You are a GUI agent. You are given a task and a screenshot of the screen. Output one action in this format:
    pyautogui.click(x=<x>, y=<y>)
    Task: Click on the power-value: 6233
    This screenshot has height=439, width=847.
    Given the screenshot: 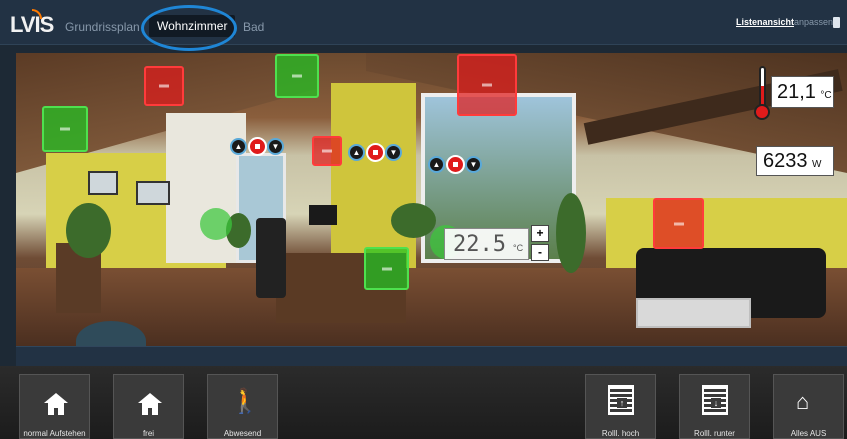 What is the action you would take?
    pyautogui.click(x=785, y=161)
    